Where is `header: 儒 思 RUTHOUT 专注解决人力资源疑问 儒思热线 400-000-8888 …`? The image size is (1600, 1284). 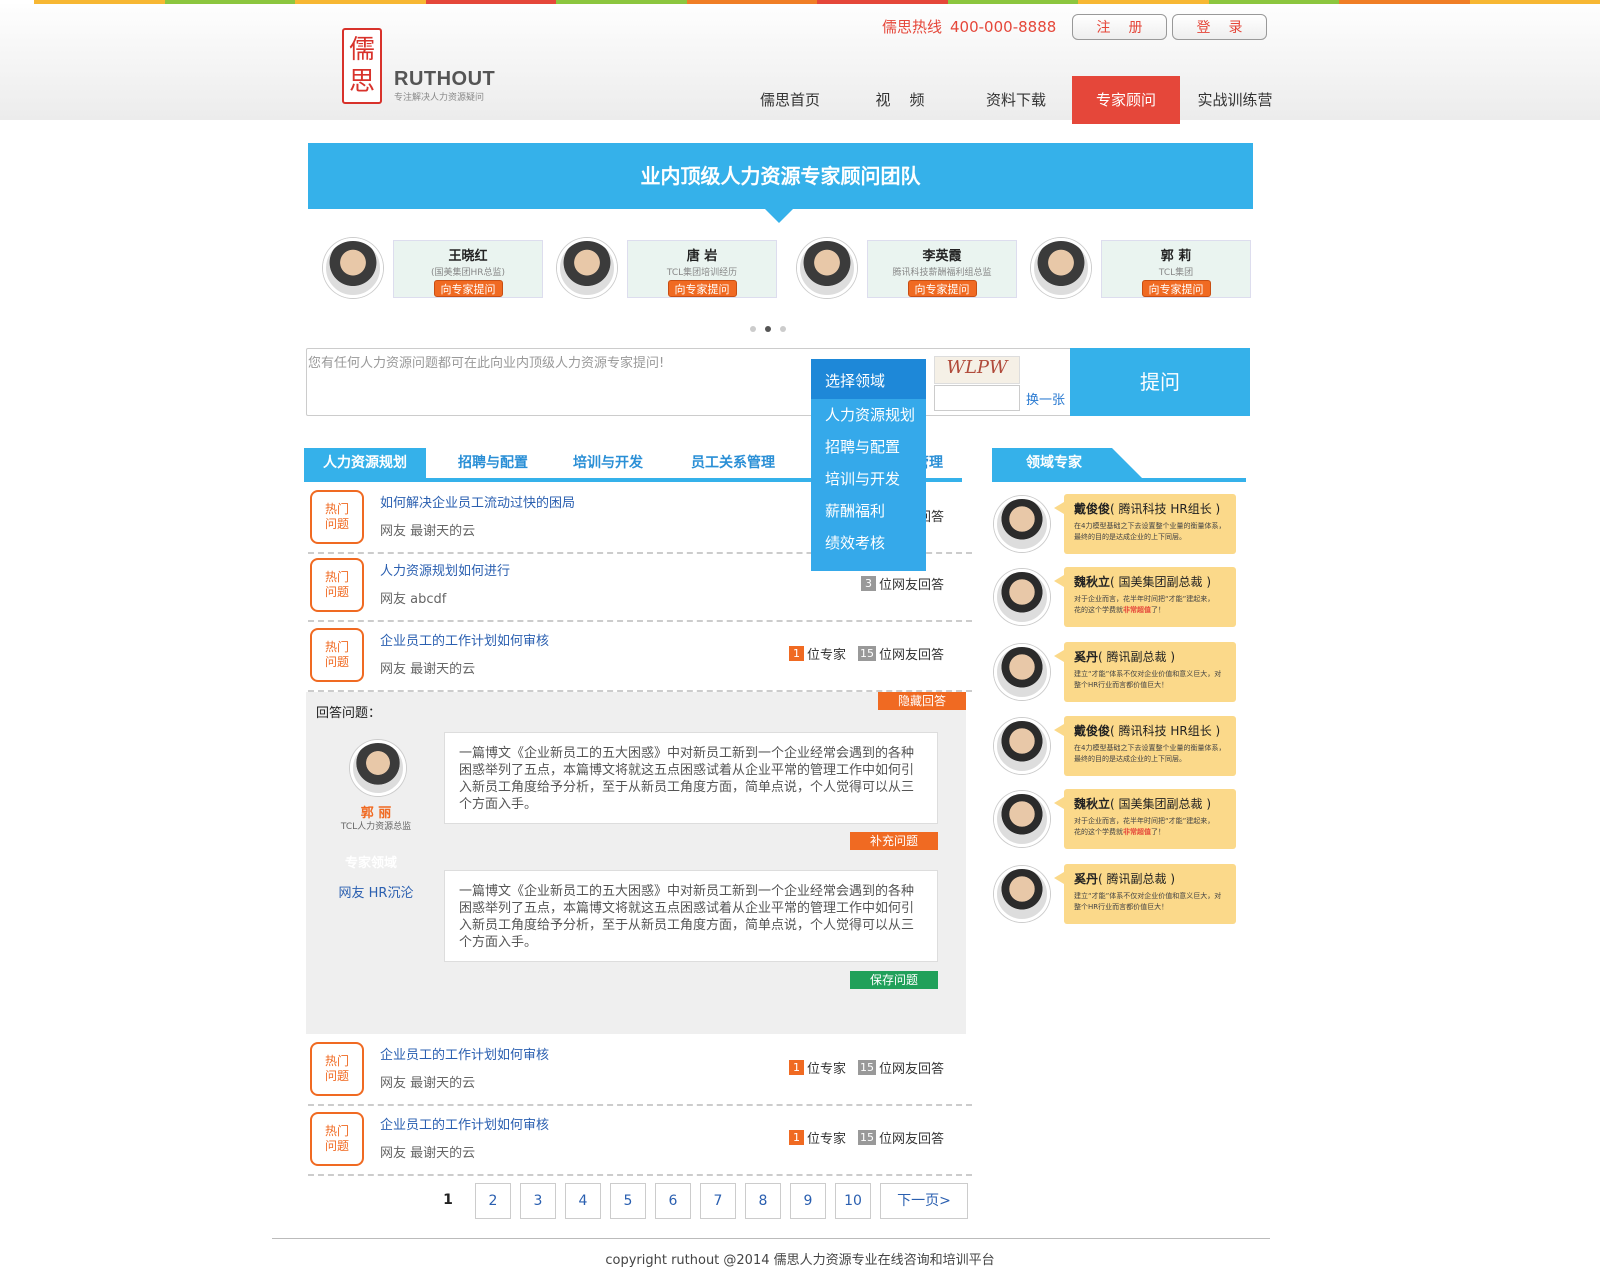
header: 儒 思 RUTHOUT 专注解决人力资源疑问 儒思热线 400-000-8888 … is located at coordinates (800, 64).